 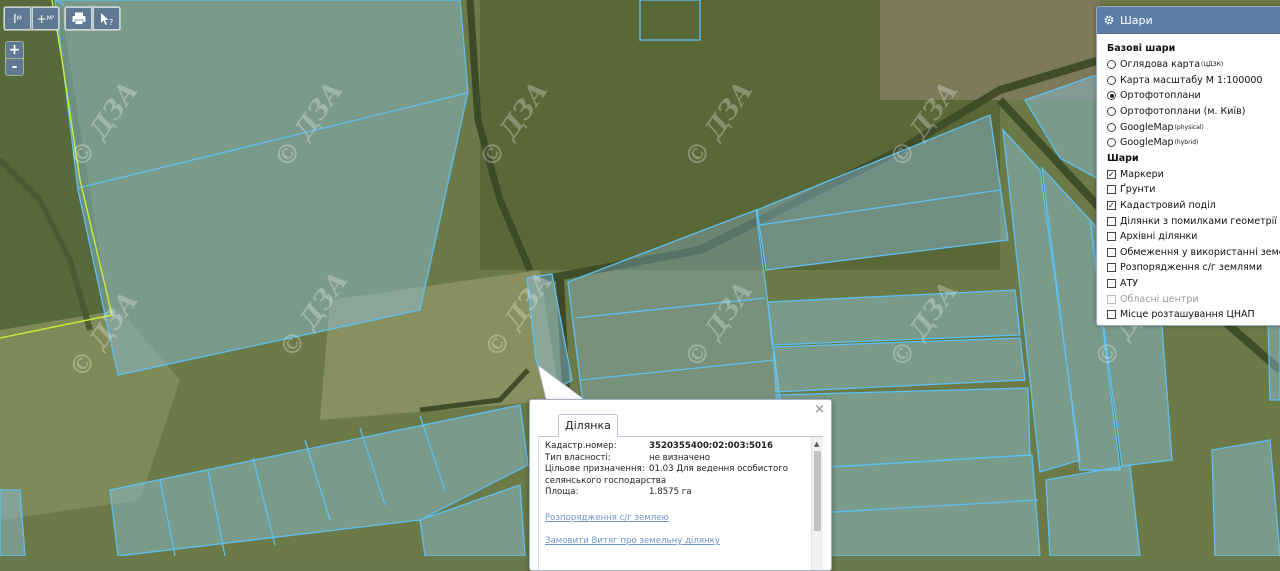 I want to click on gear-icon, so click(x=1109, y=20).